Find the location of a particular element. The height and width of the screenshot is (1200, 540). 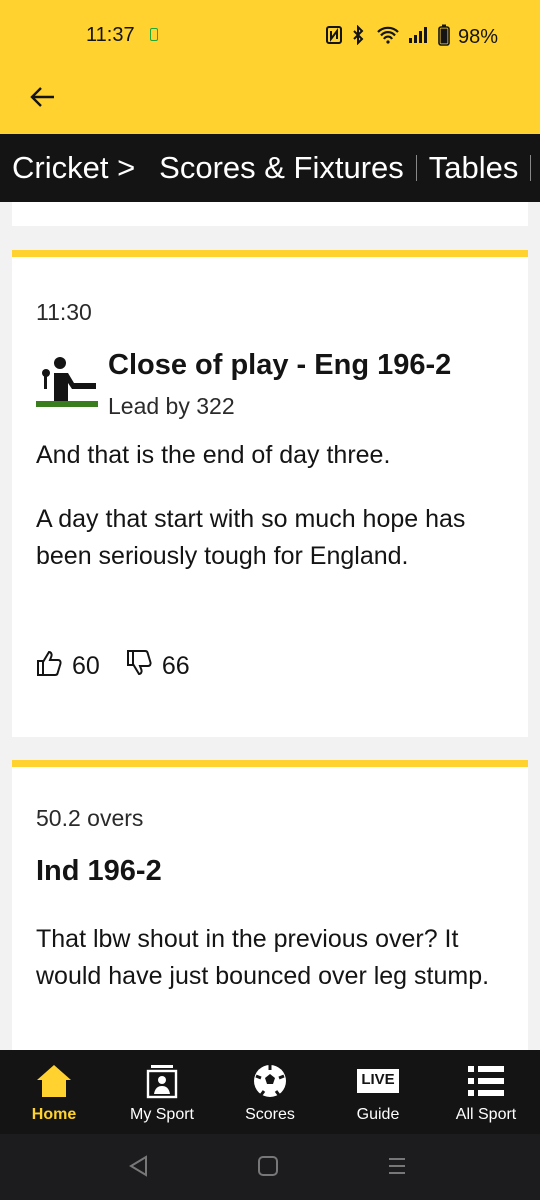

nav-scores-fixtures: Scores & Fixtures is located at coordinates (281, 168).